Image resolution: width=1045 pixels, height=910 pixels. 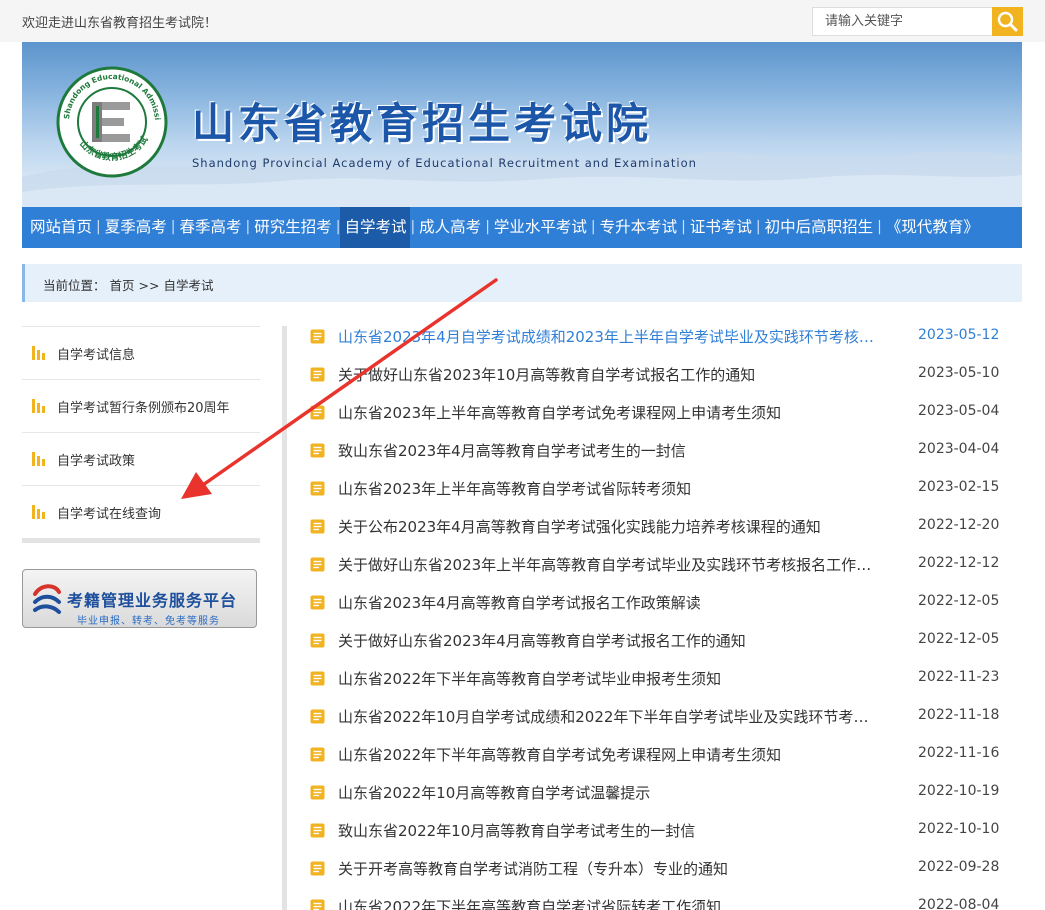 I want to click on news-row: 山东省2022年下半年高等教育自学考试毕业申报考生须知 2022-11-23, so click(x=655, y=678).